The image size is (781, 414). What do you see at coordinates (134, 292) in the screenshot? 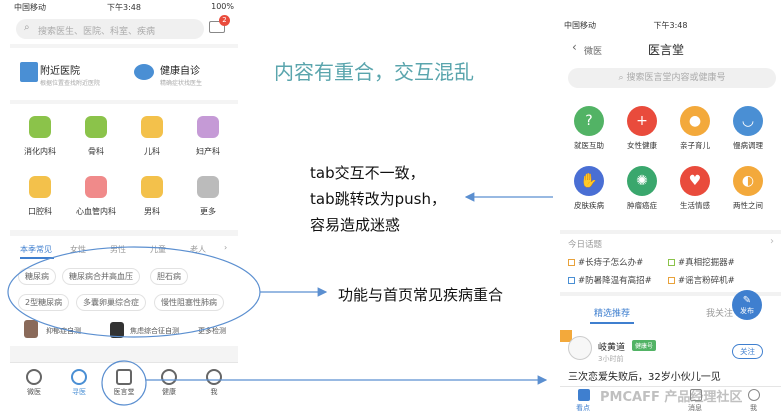
I see `highlight-ellipse` at bounding box center [134, 292].